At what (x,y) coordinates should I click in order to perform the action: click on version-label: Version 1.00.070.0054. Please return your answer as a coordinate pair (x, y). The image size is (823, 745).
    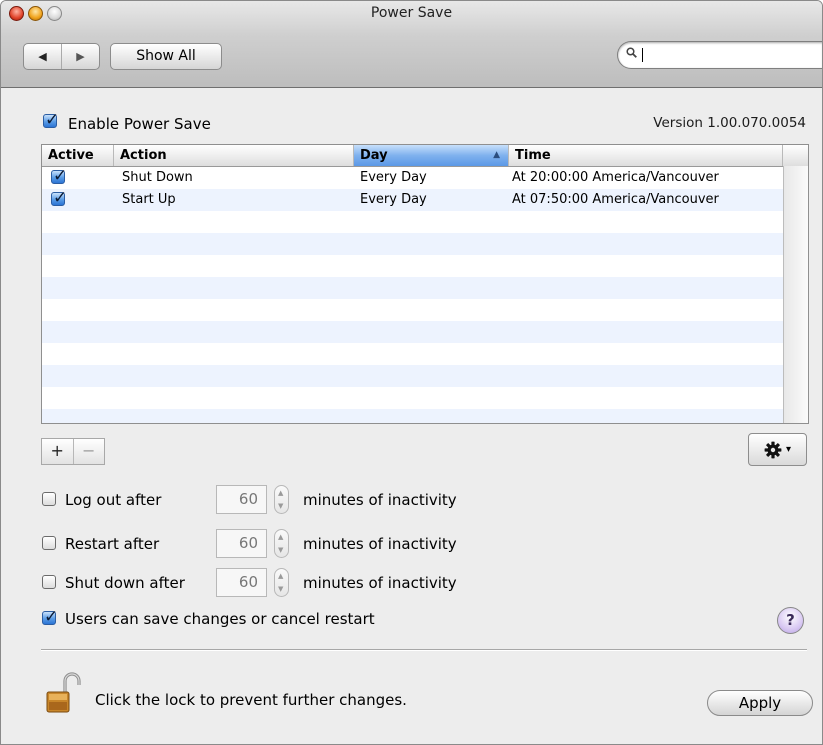
    Looking at the image, I should click on (729, 123).